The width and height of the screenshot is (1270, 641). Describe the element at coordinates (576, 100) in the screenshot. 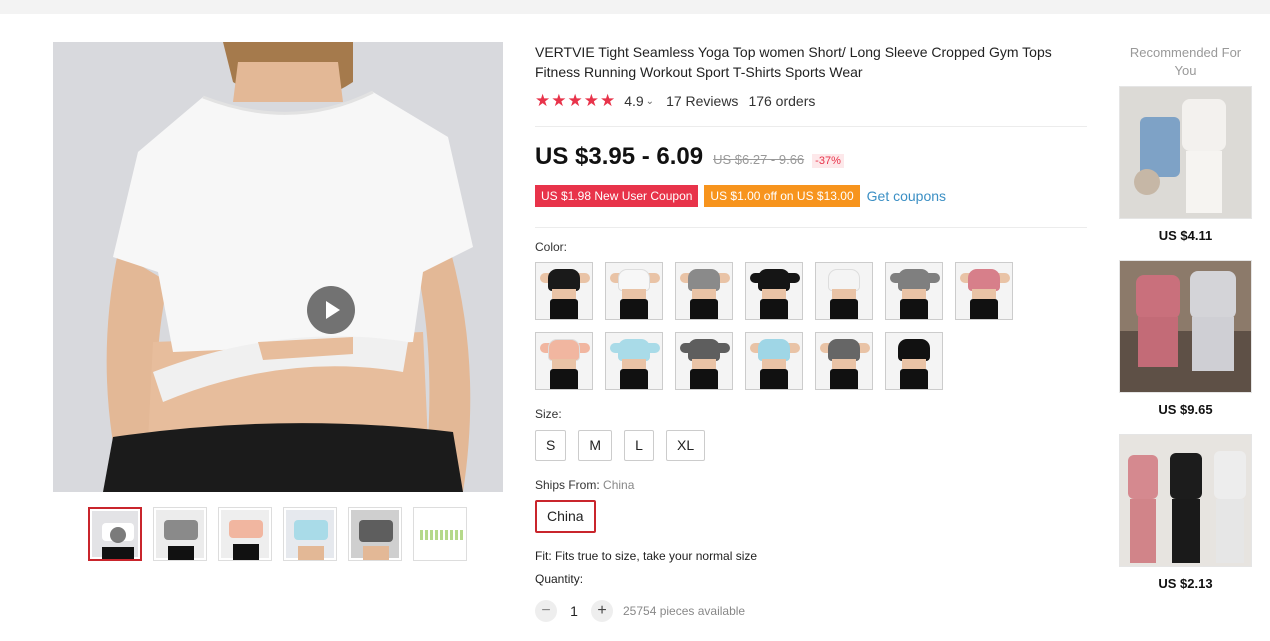

I see `rating-stars-icon: ★★★★★` at that location.